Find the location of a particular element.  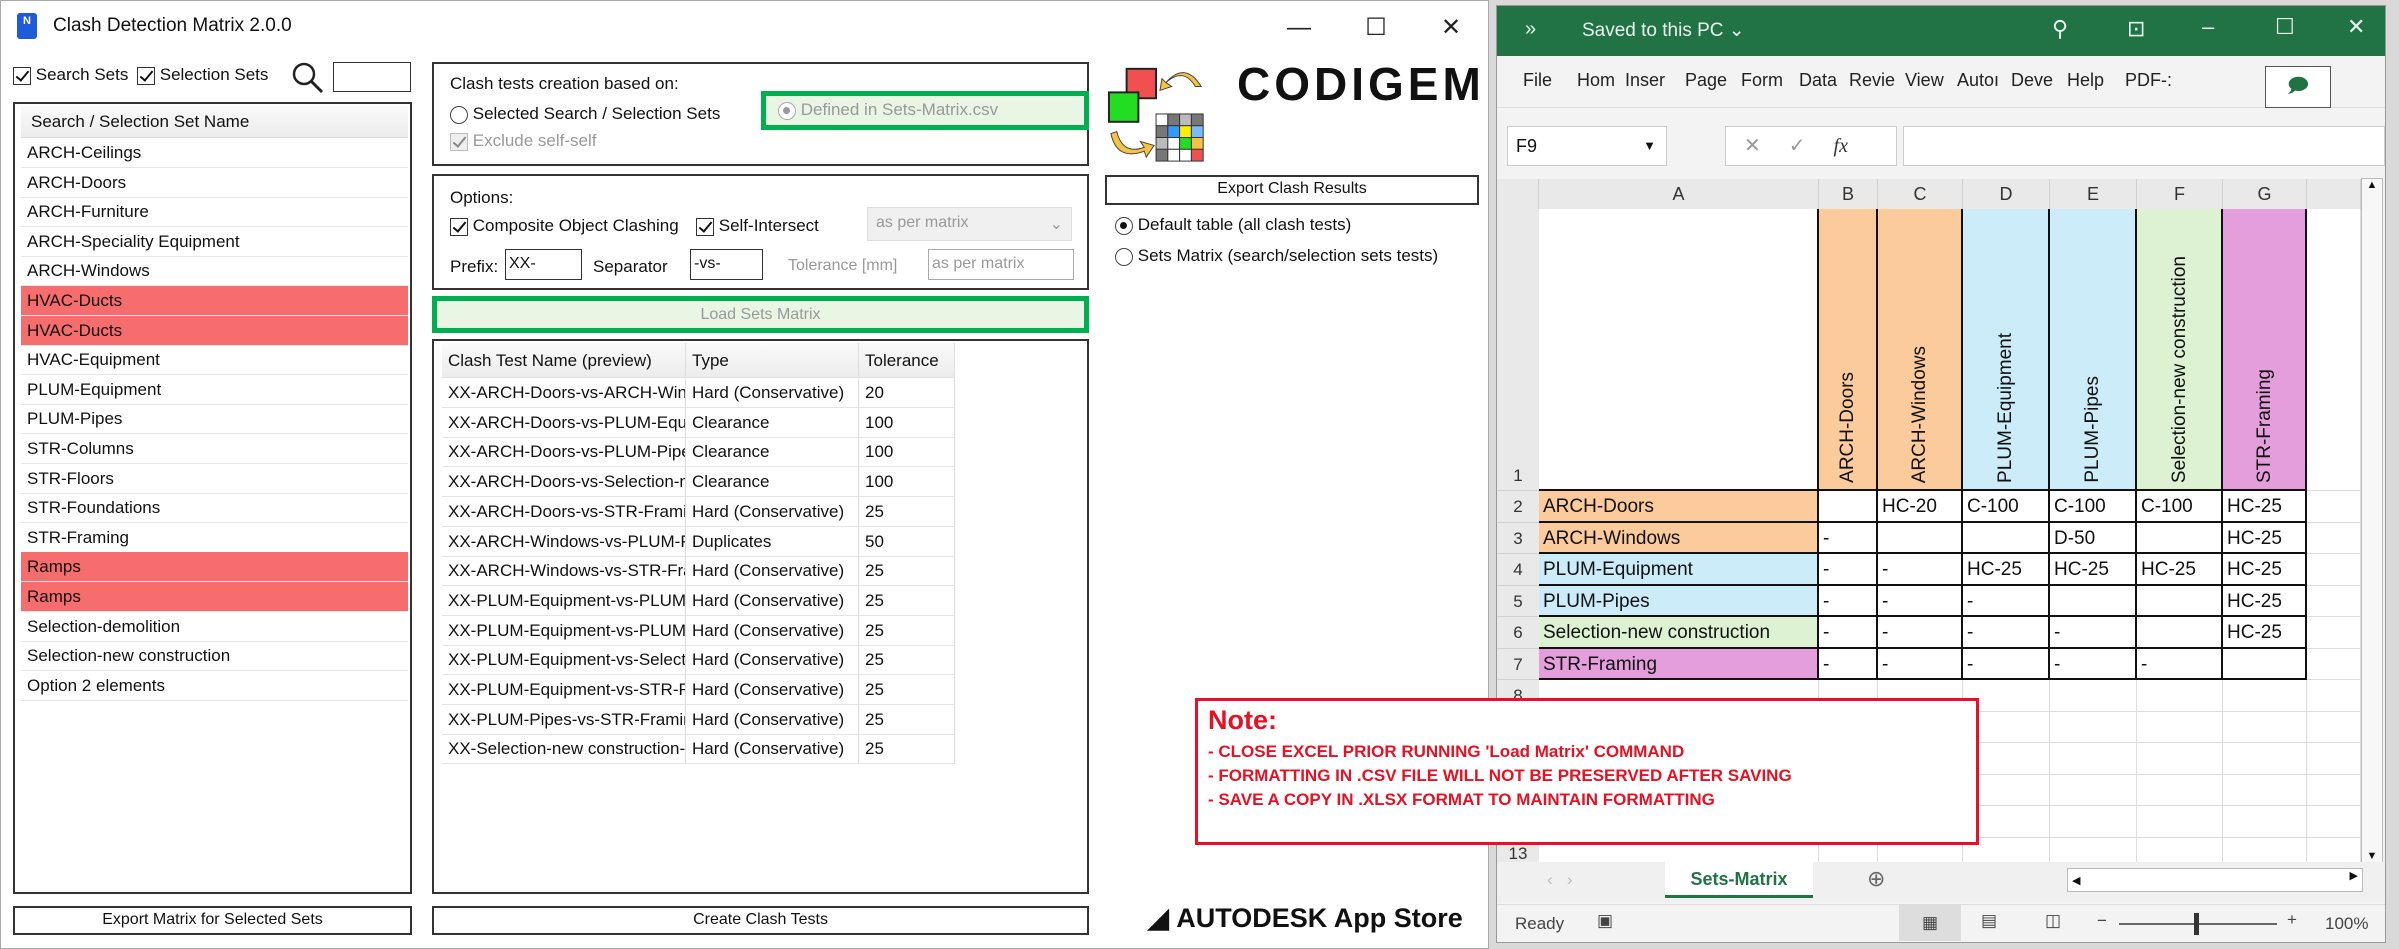

column-header-C: C is located at coordinates (1920, 194).